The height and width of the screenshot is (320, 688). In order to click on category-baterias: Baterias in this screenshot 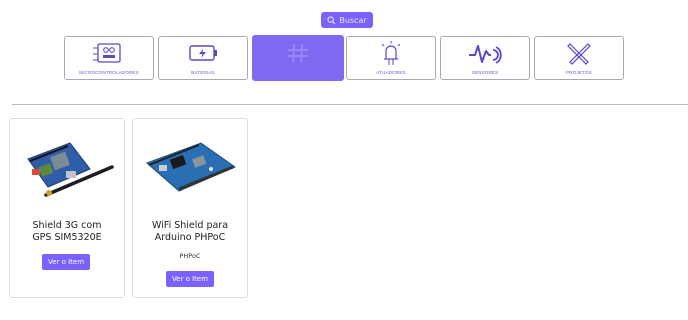, I will do `click(203, 58)`.